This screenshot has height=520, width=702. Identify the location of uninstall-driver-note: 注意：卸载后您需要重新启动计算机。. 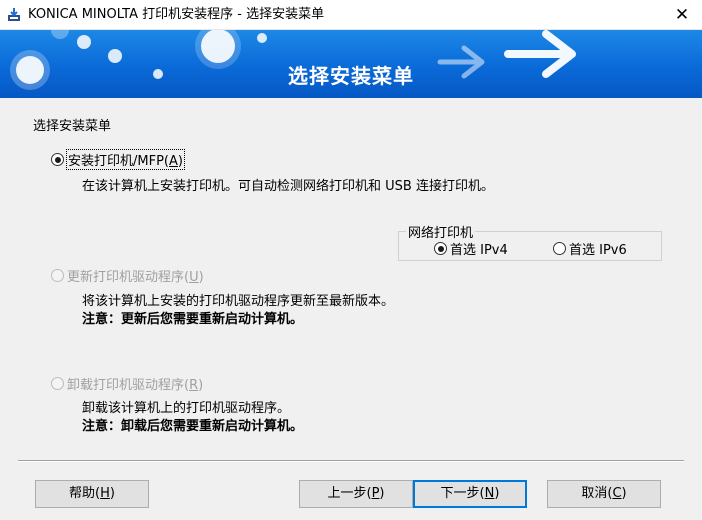
(193, 426).